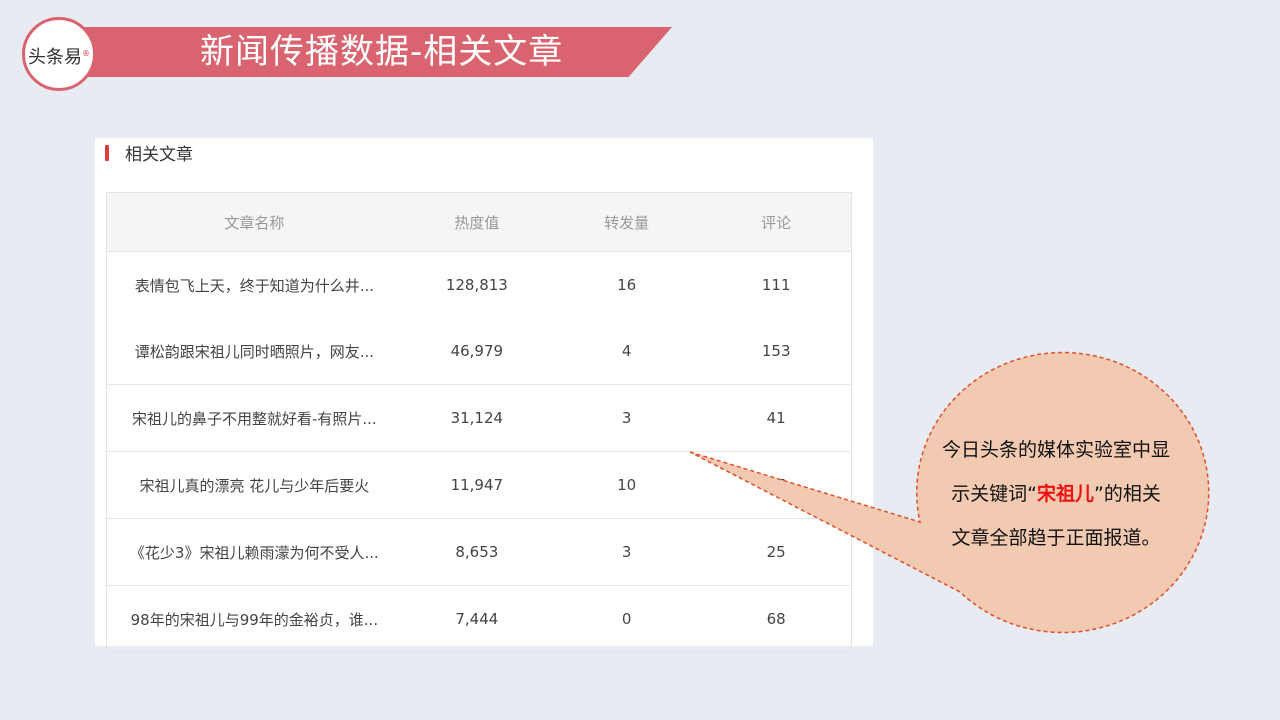  What do you see at coordinates (626, 351) in the screenshot?
I see `shares-value: 4` at bounding box center [626, 351].